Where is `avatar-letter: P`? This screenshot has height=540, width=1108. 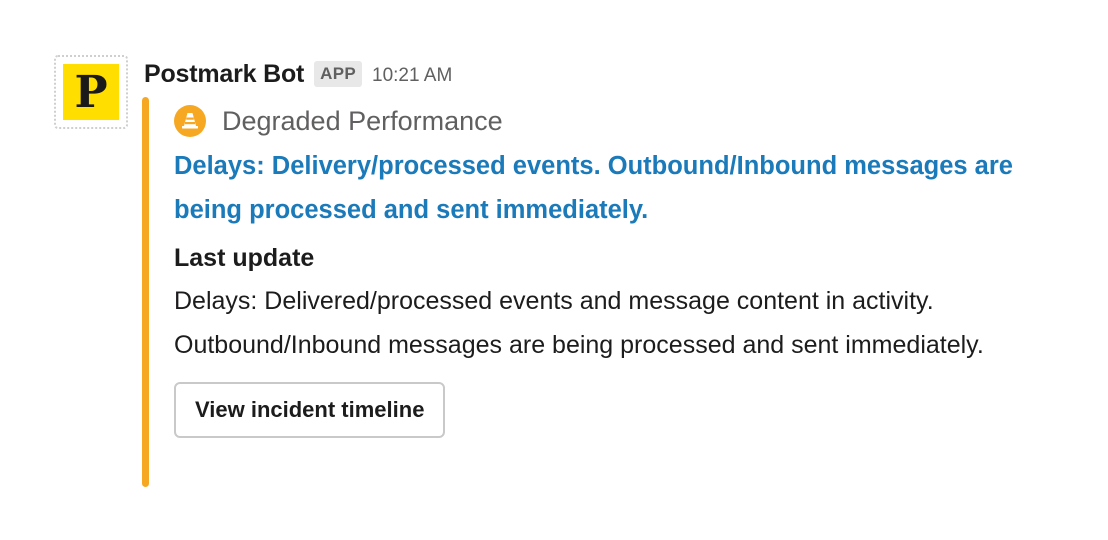 avatar-letter: P is located at coordinates (91, 92).